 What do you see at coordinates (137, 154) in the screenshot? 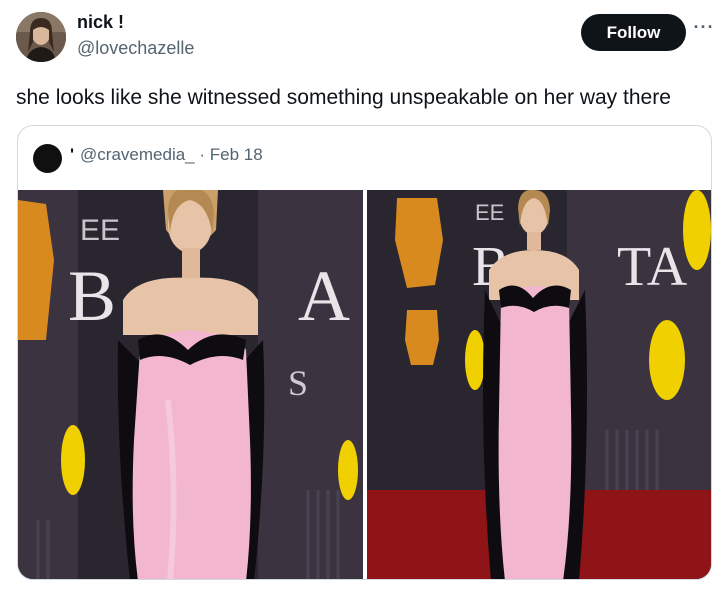
I see `quoted-author-handle: @cravemedia_` at bounding box center [137, 154].